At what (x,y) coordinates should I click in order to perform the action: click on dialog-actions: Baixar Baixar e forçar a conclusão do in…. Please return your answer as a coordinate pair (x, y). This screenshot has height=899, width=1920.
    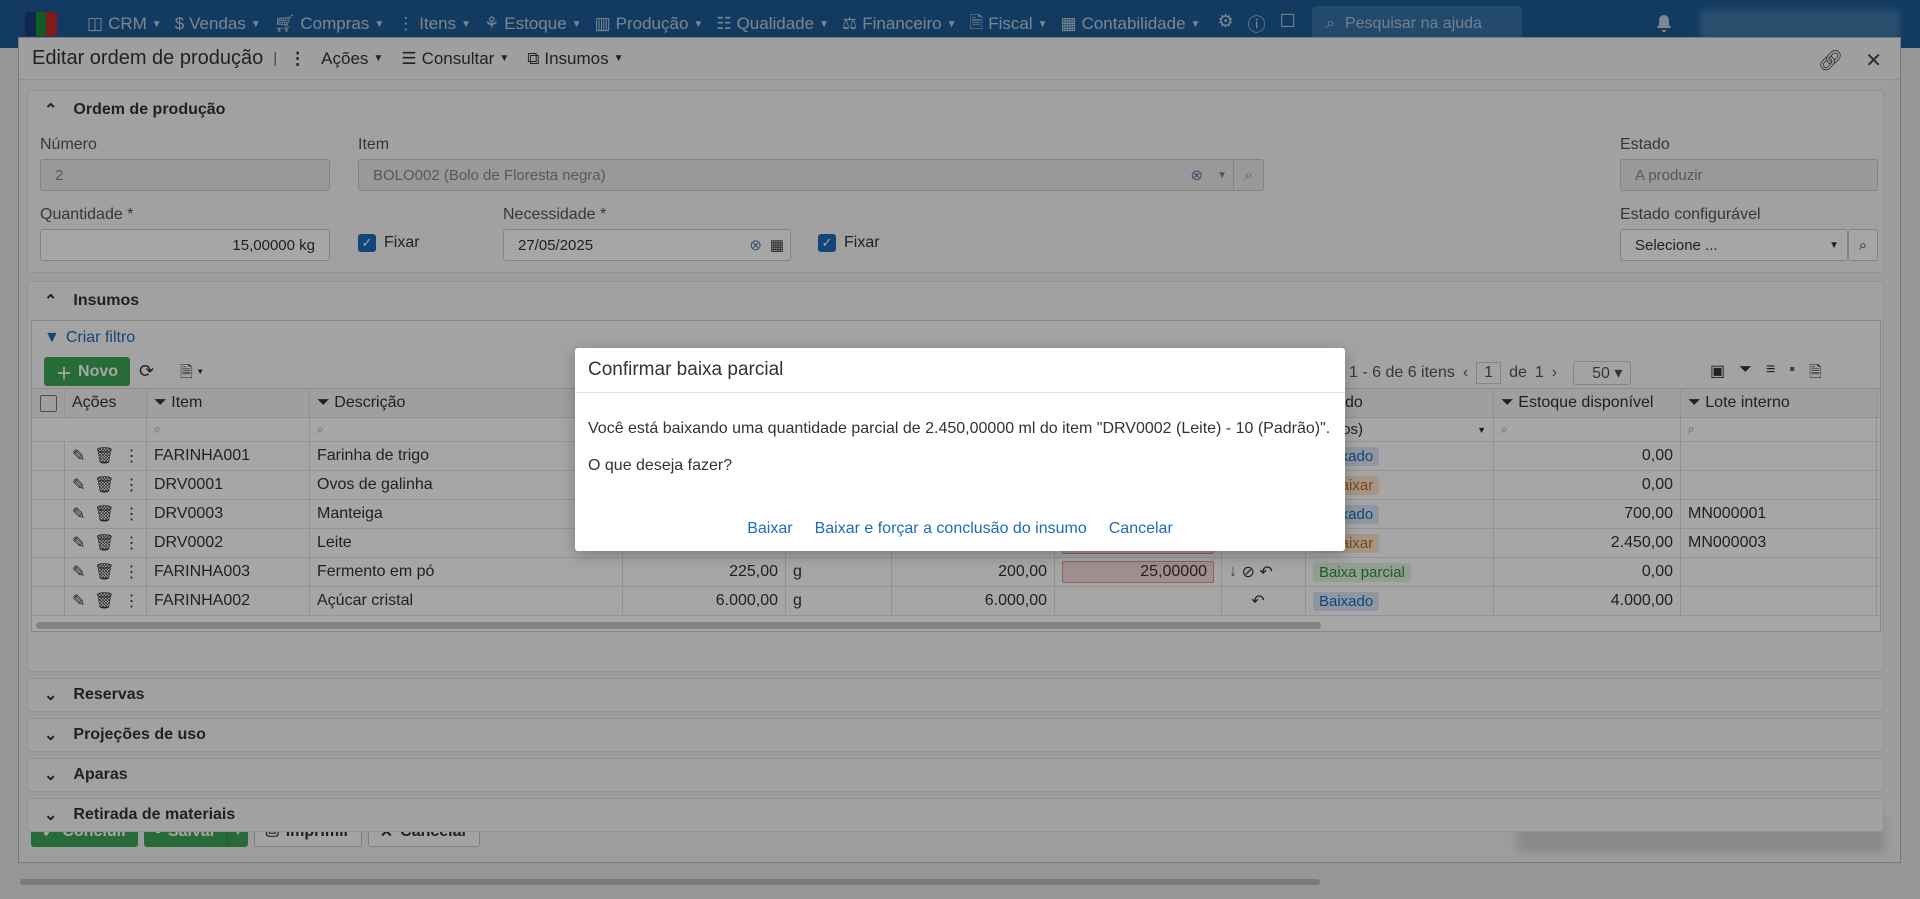
    Looking at the image, I should click on (960, 529).